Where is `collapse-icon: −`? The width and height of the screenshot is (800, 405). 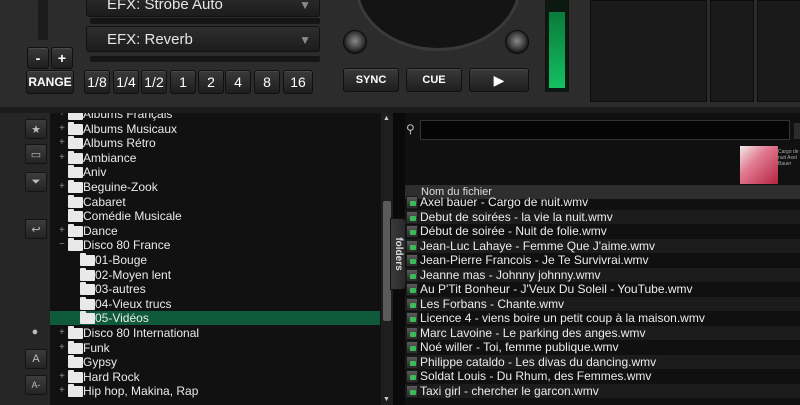 collapse-icon: − is located at coordinates (63, 245).